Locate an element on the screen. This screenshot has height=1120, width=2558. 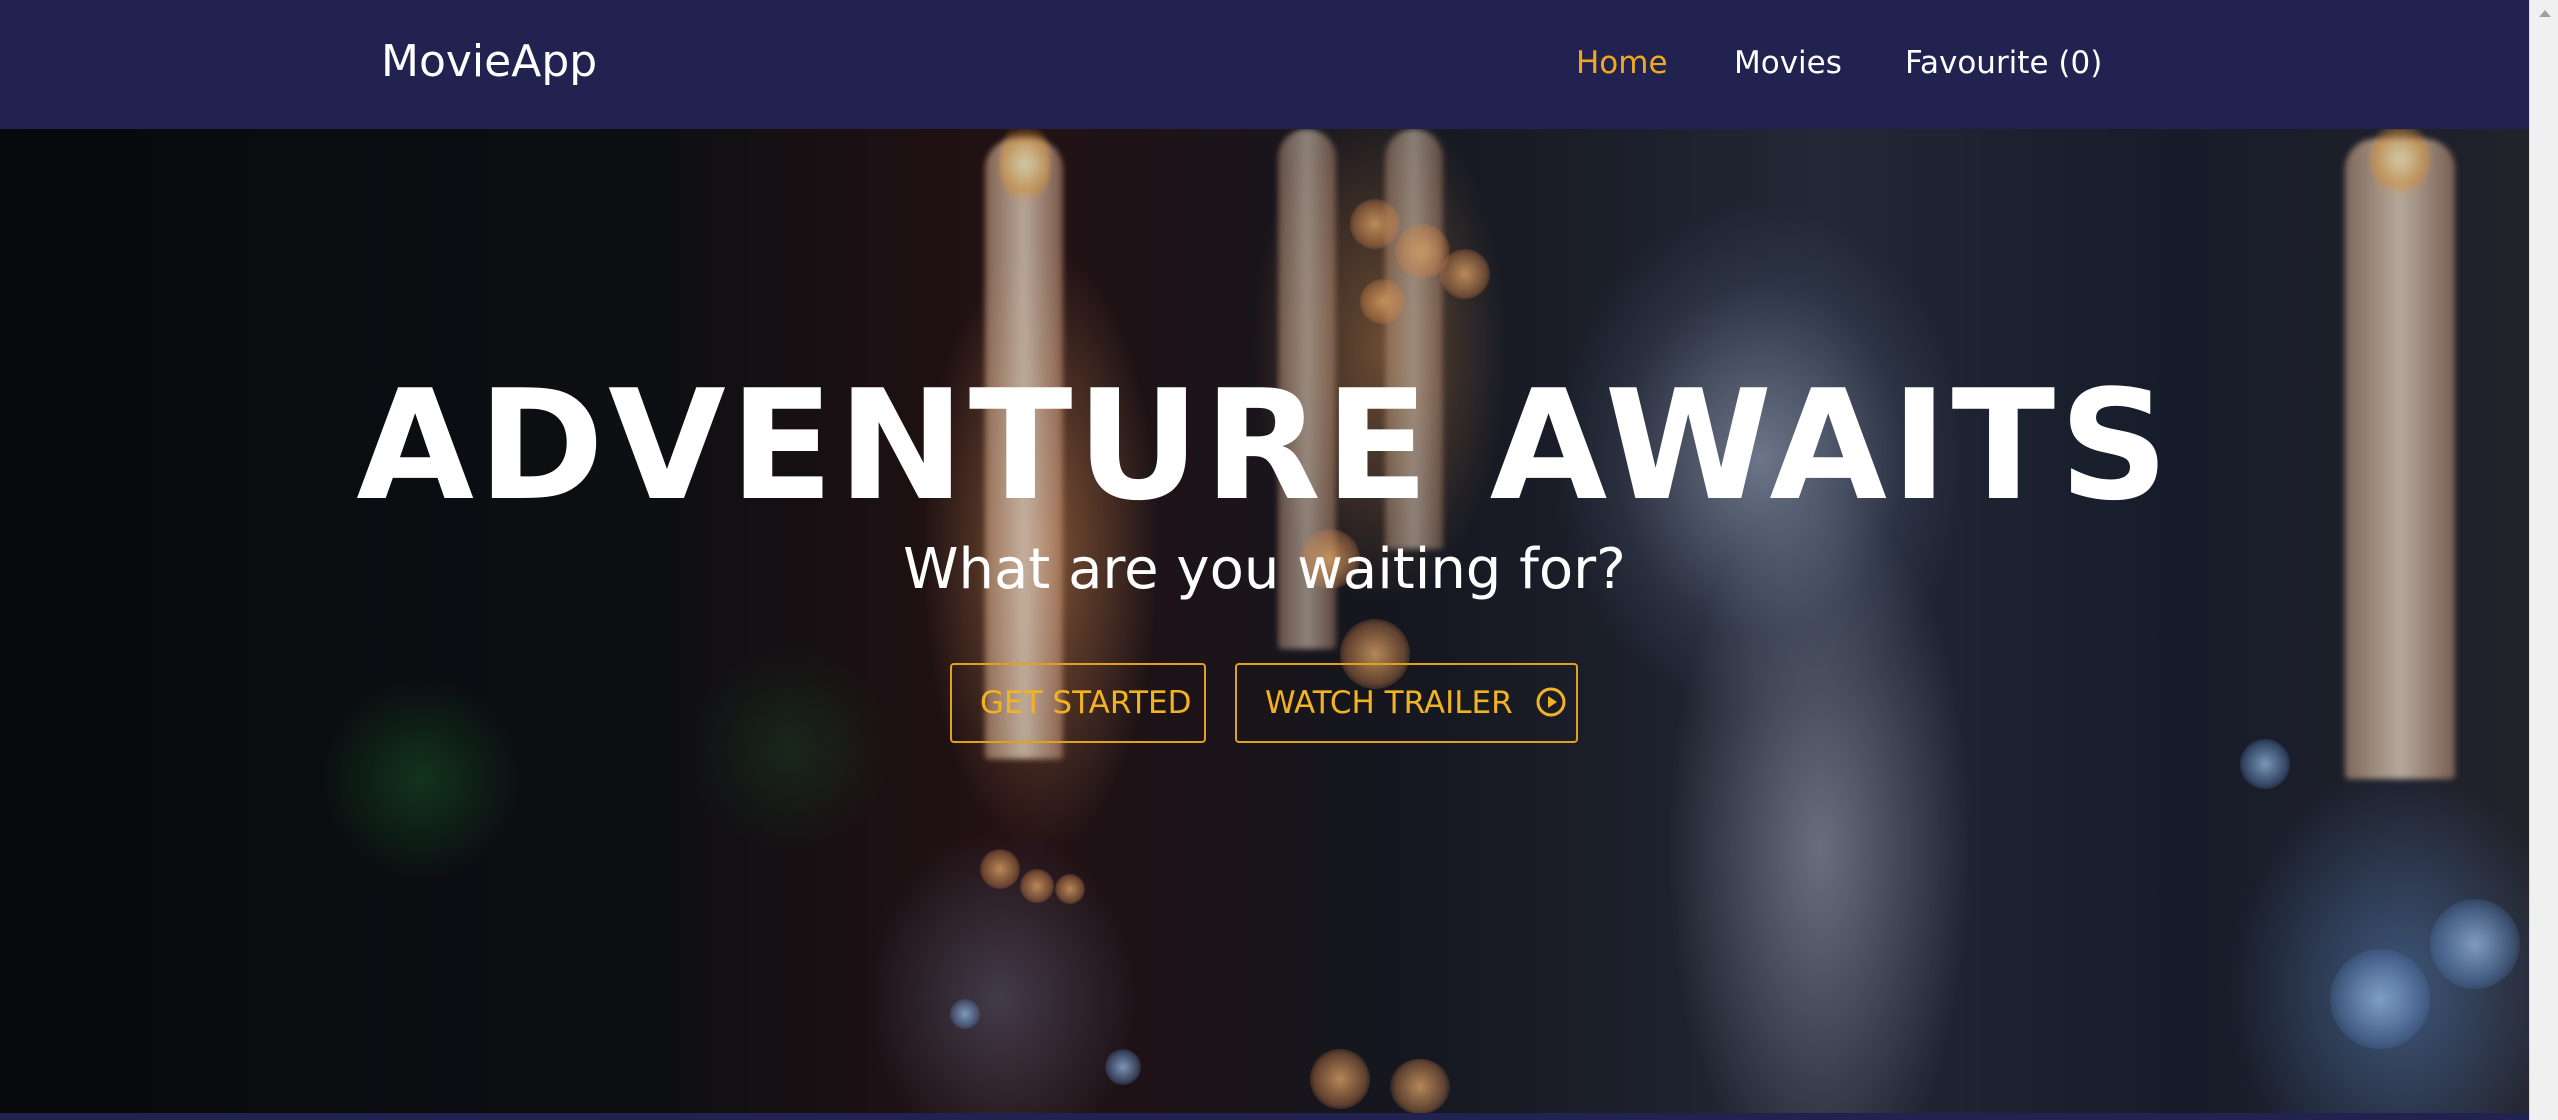
vertical-scrollbar is located at coordinates (2543, 560).